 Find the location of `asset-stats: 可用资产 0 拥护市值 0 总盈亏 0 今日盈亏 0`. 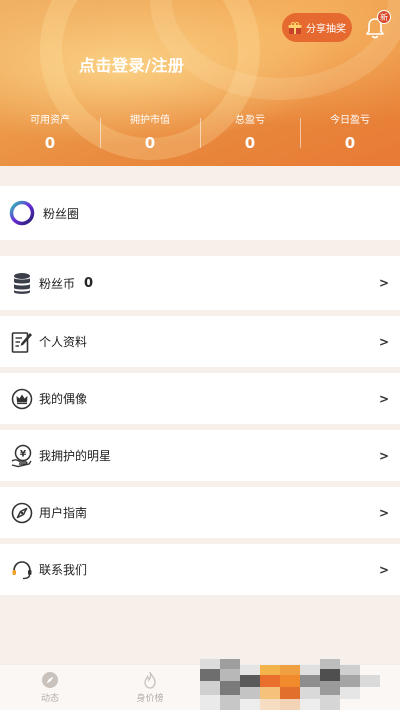

asset-stats: 可用资产 0 拥护市值 0 总盈亏 0 今日盈亏 0 is located at coordinates (200, 134).